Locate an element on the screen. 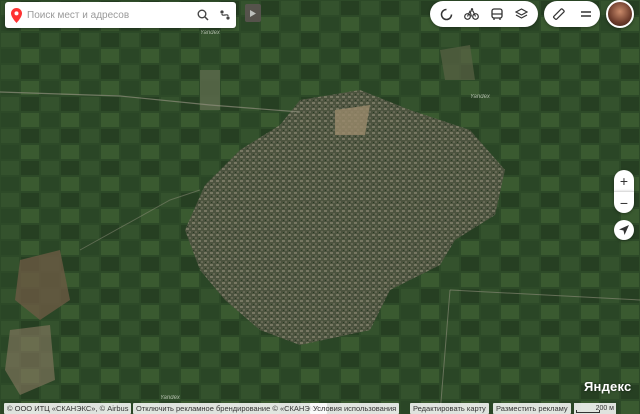 The width and height of the screenshot is (640, 414). search-icon is located at coordinates (203, 15).